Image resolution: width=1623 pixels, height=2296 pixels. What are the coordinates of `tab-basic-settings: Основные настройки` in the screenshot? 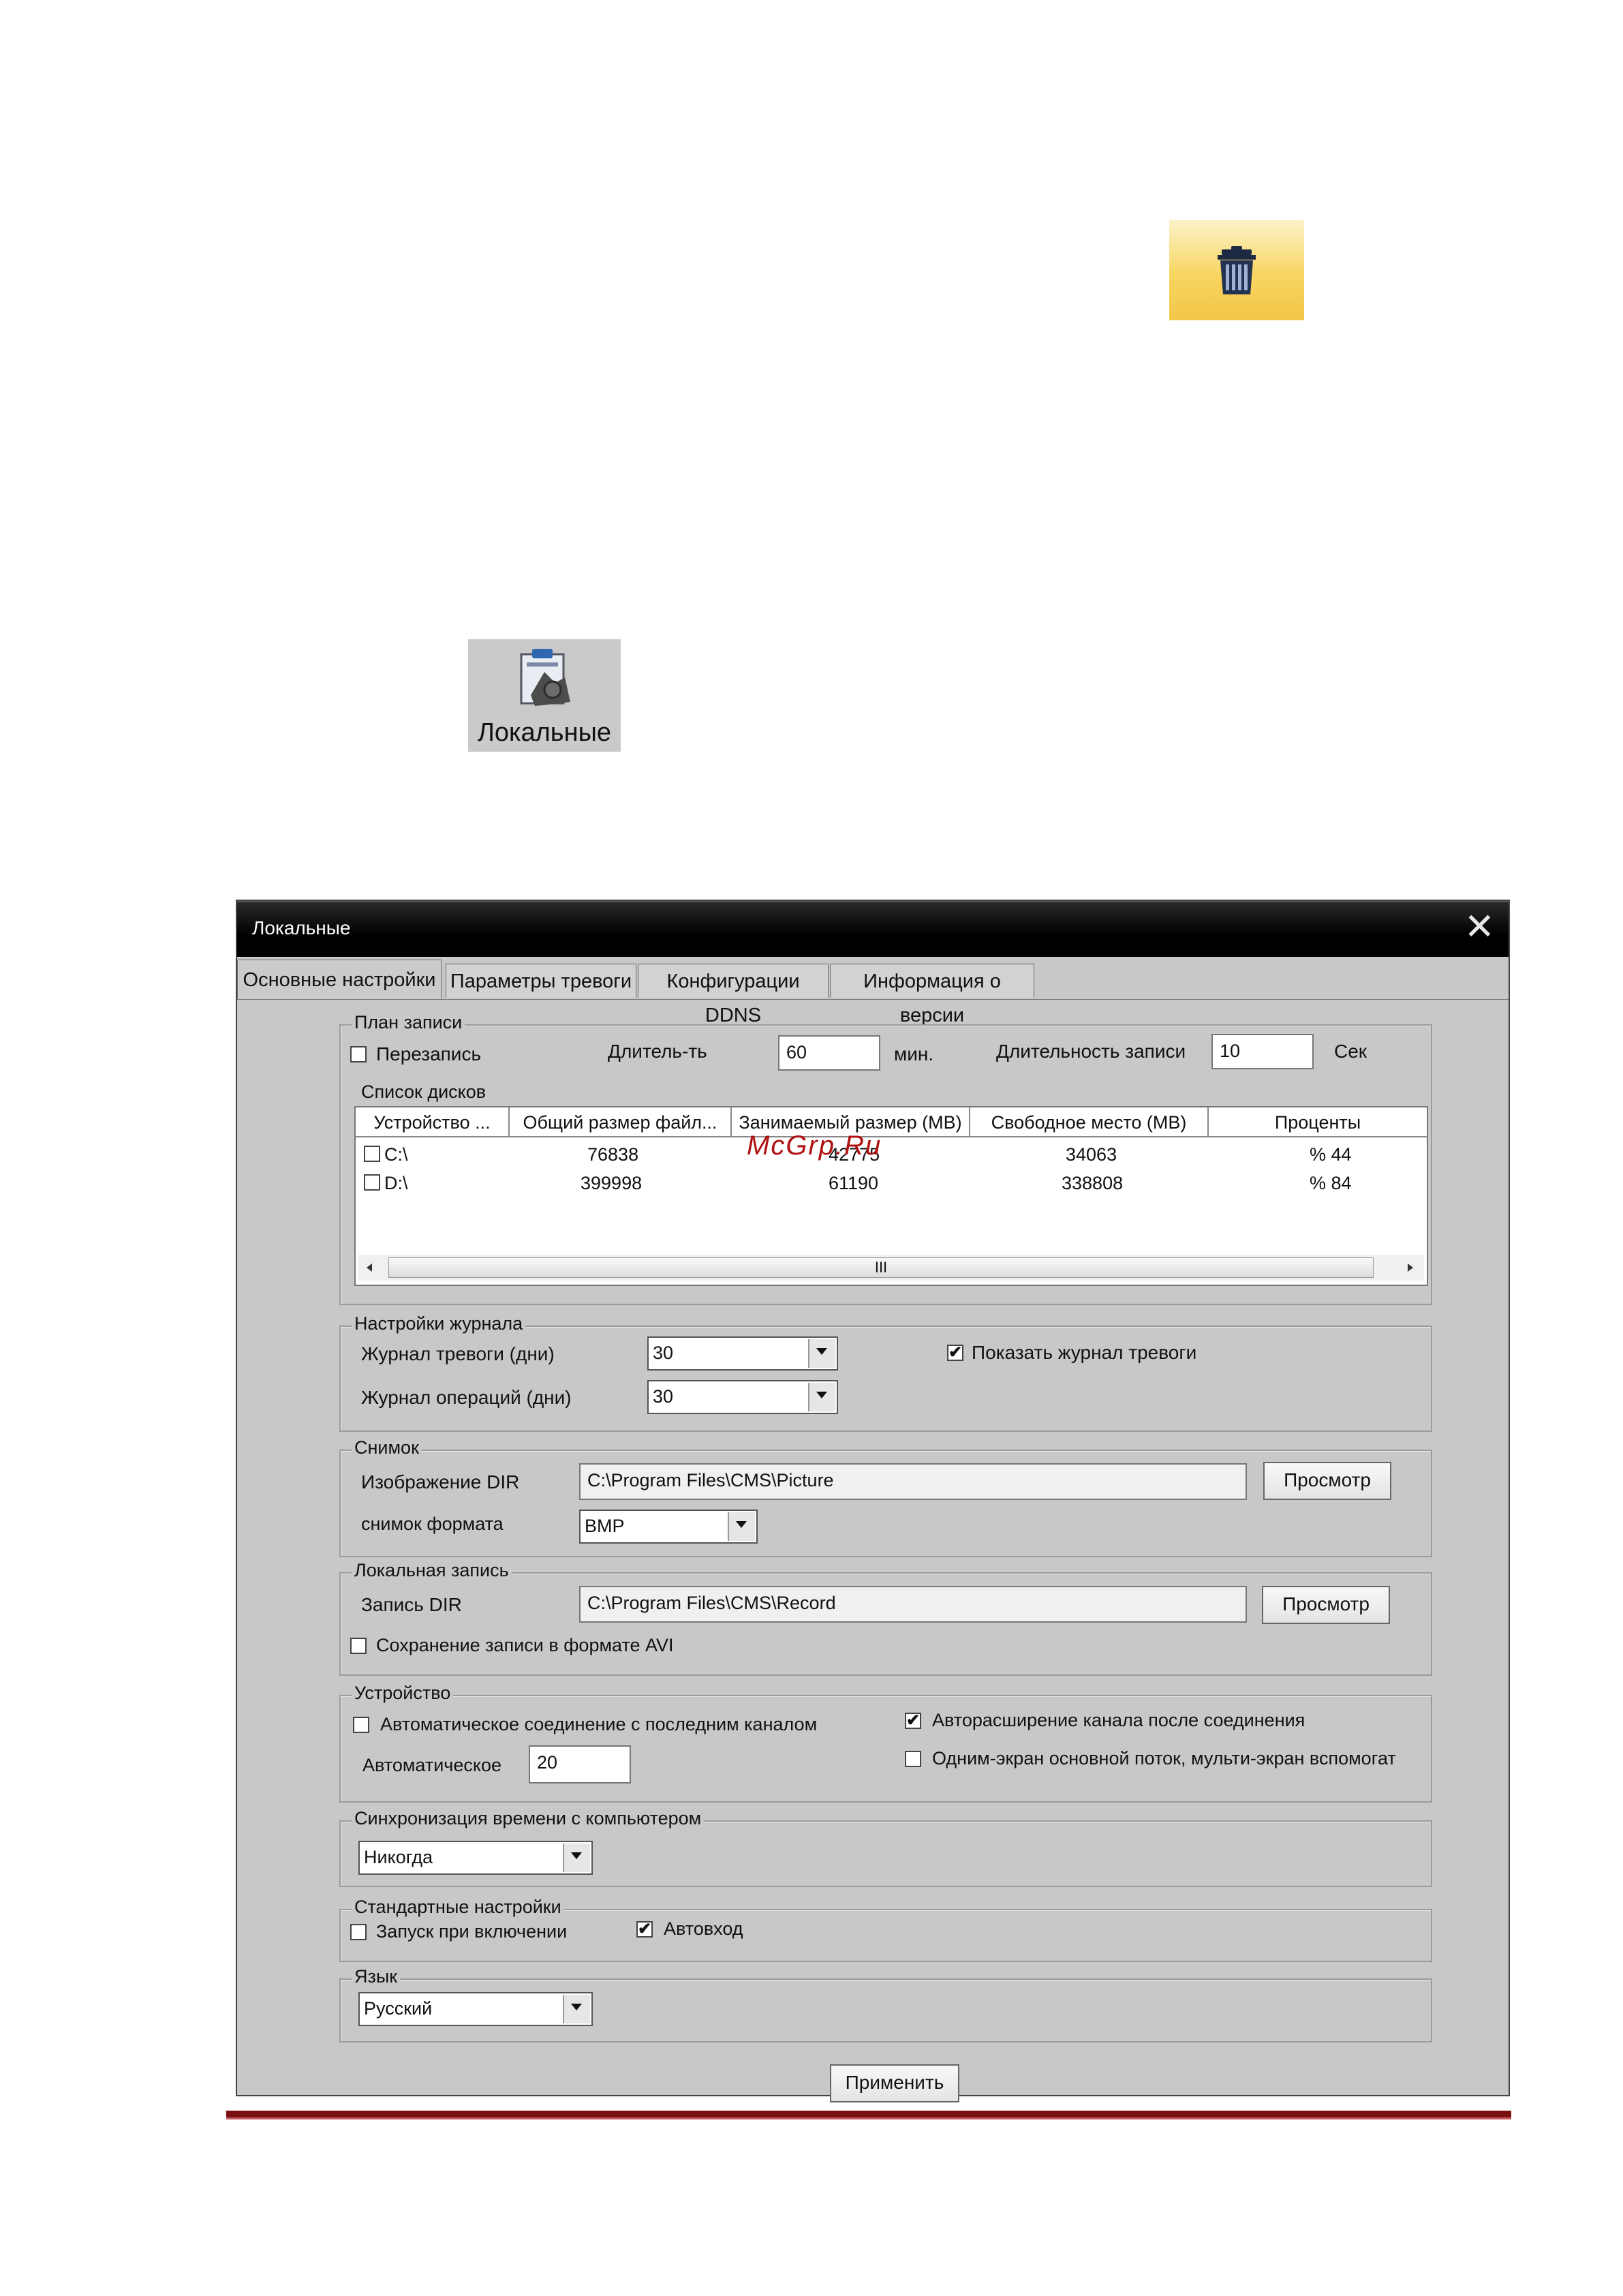 It's located at (339, 979).